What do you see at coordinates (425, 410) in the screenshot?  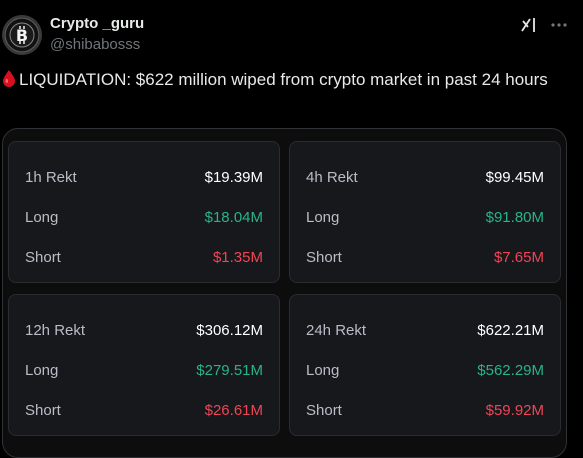 I see `panel-short-row: Short $59.92M` at bounding box center [425, 410].